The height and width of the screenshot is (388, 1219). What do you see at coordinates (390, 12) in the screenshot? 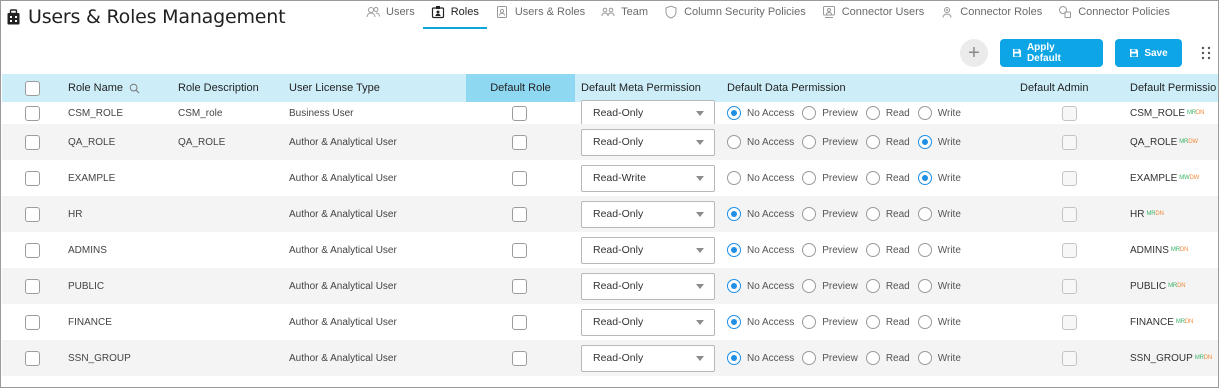
I see `tab-users: Users` at bounding box center [390, 12].